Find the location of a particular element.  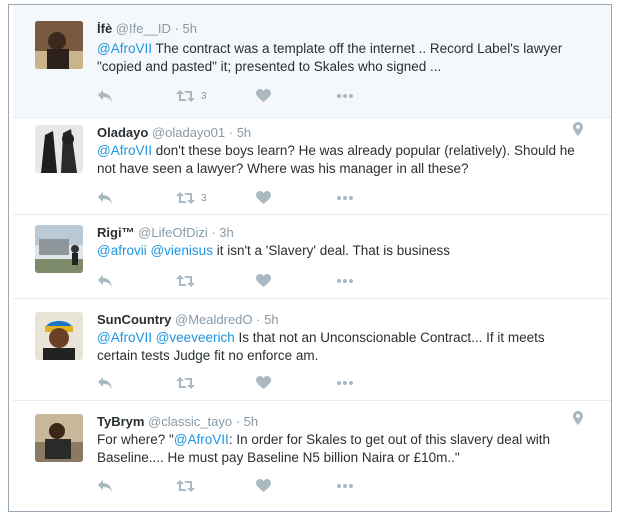

mention-link: @afrovii @vienisus is located at coordinates (155, 250).